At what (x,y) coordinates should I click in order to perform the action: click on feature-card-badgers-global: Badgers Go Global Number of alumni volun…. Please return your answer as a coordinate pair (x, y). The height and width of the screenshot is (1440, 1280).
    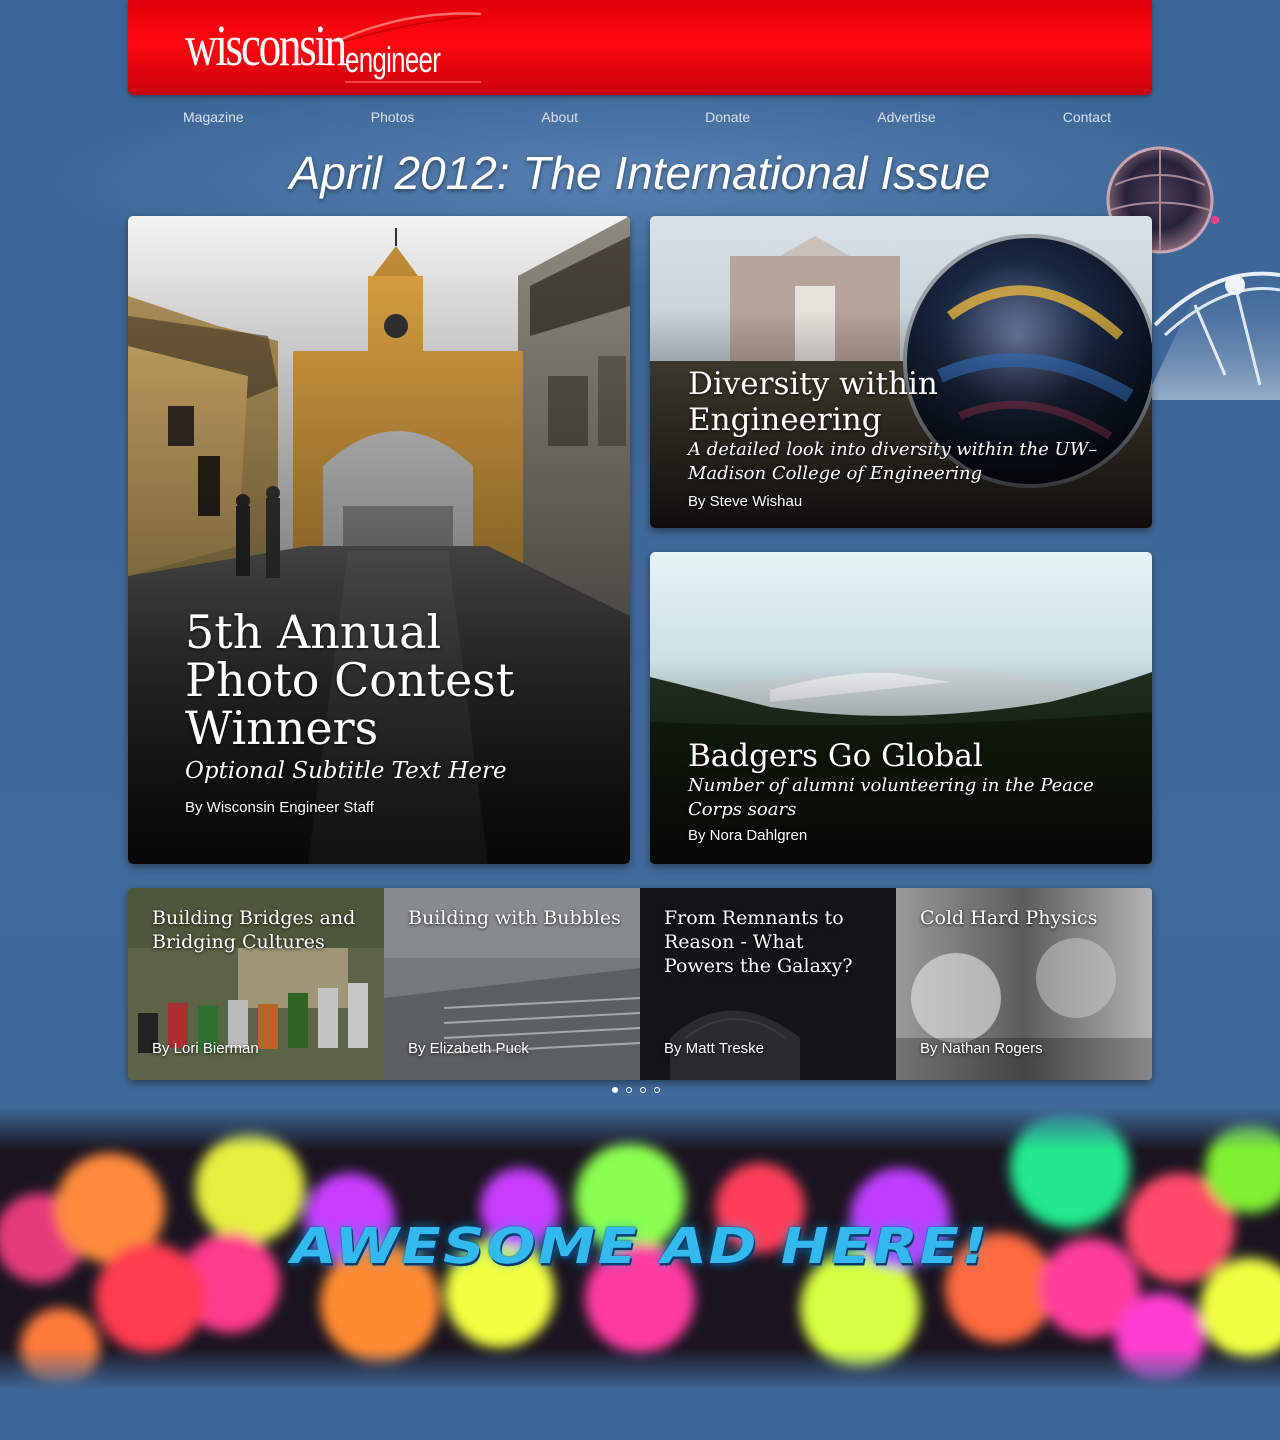
    Looking at the image, I should click on (901, 708).